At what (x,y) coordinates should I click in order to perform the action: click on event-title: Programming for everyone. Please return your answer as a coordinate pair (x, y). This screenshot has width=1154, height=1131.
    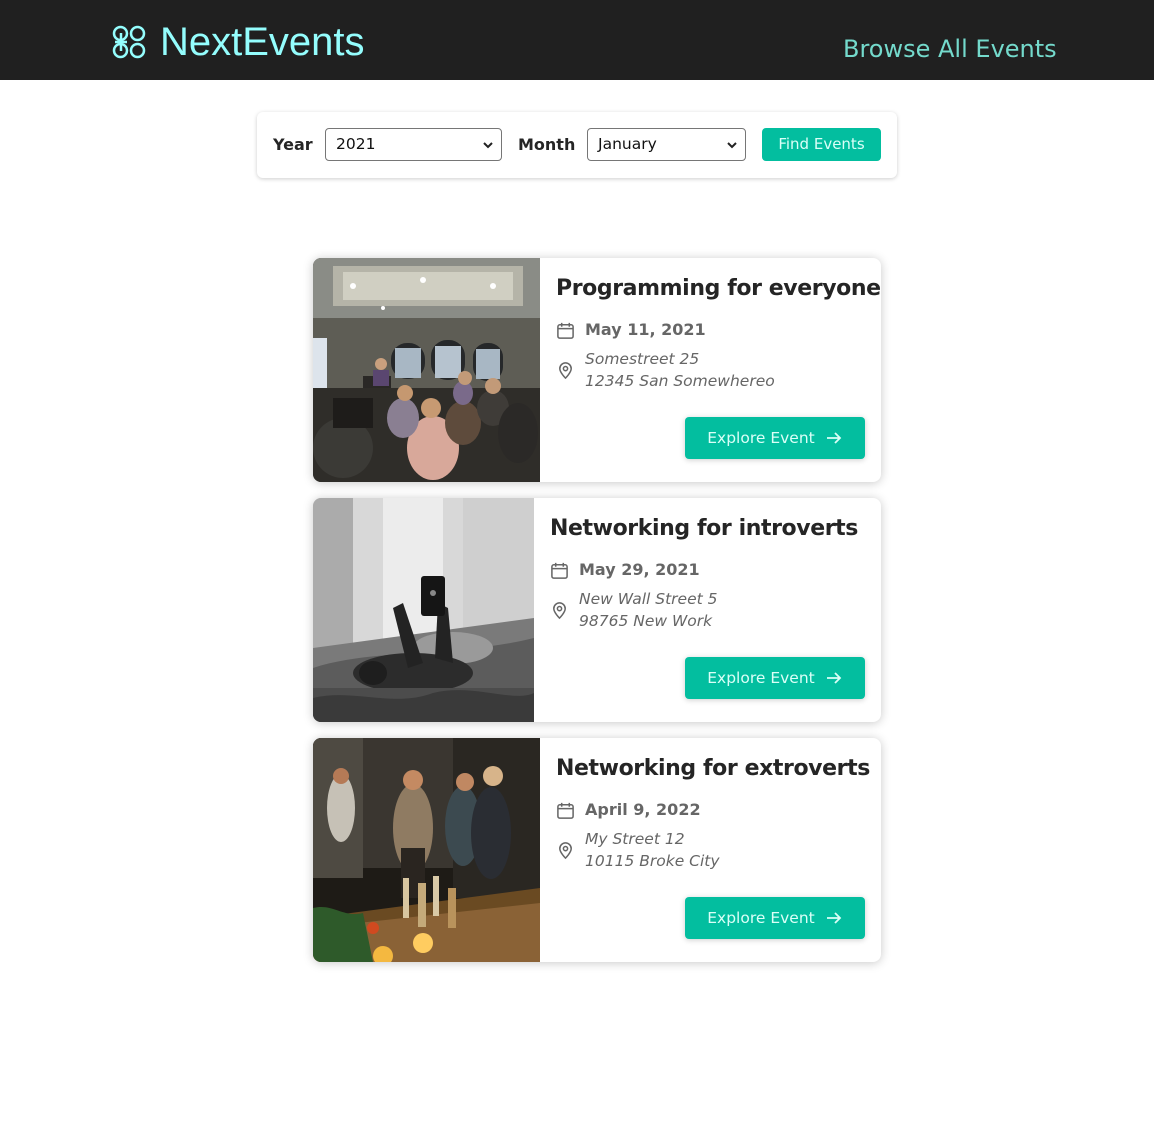
    Looking at the image, I should click on (718, 288).